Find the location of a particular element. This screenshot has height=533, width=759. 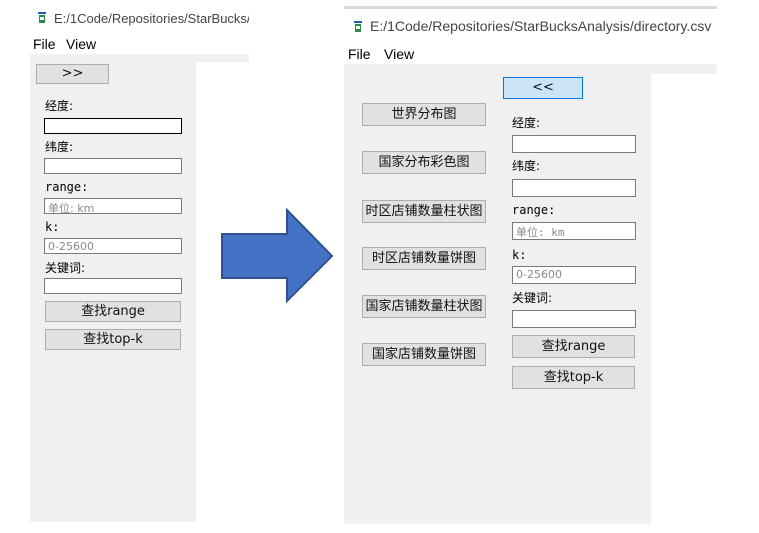

window-title: E:/1Code/Repositories/StarBucks/ is located at coordinates (151, 18).